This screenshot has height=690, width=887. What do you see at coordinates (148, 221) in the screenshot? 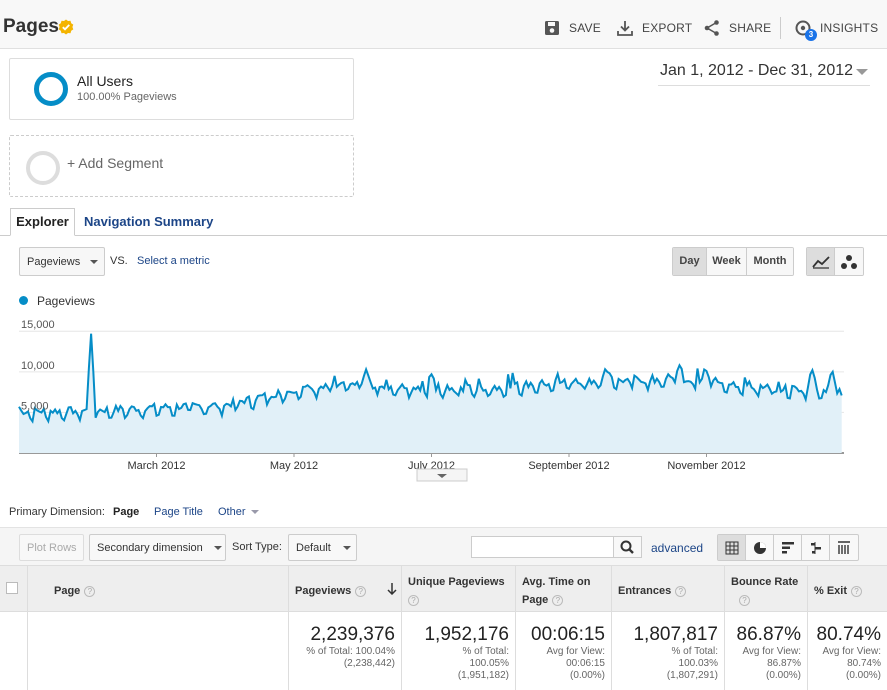
I see `tab-navigation-summary: Navigation Summary` at bounding box center [148, 221].